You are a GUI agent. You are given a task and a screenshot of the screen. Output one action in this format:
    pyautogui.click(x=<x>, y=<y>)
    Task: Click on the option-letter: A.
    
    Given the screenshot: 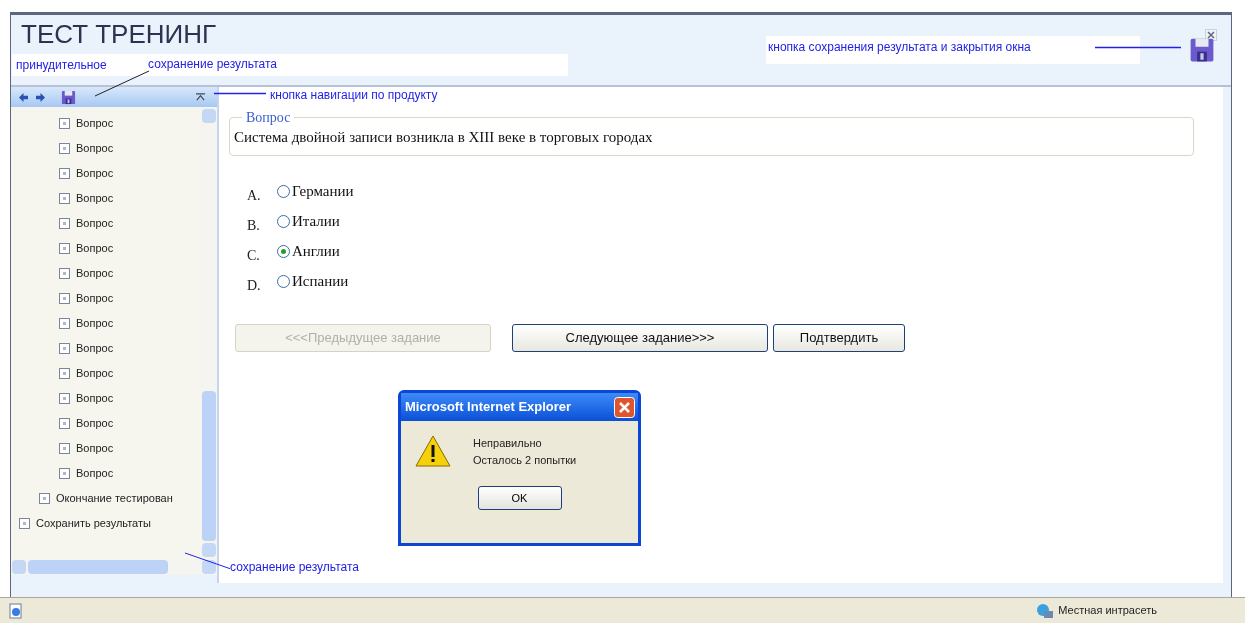 What is the action you would take?
    pyautogui.click(x=254, y=196)
    